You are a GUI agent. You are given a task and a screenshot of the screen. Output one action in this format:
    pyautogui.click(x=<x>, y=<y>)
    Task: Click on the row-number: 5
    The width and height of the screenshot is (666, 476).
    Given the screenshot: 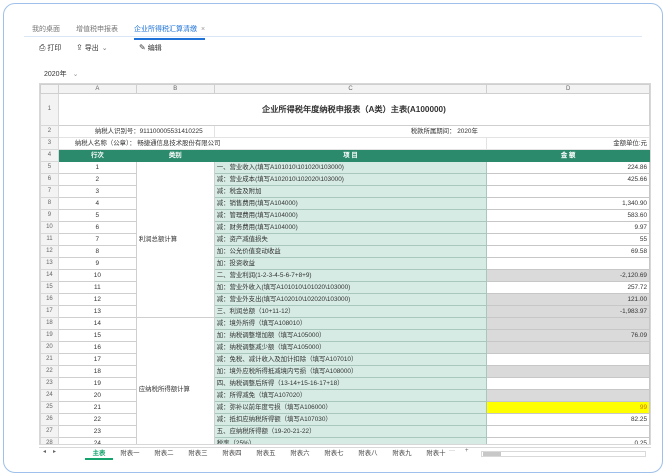 What is the action you would take?
    pyautogui.click(x=49, y=167)
    